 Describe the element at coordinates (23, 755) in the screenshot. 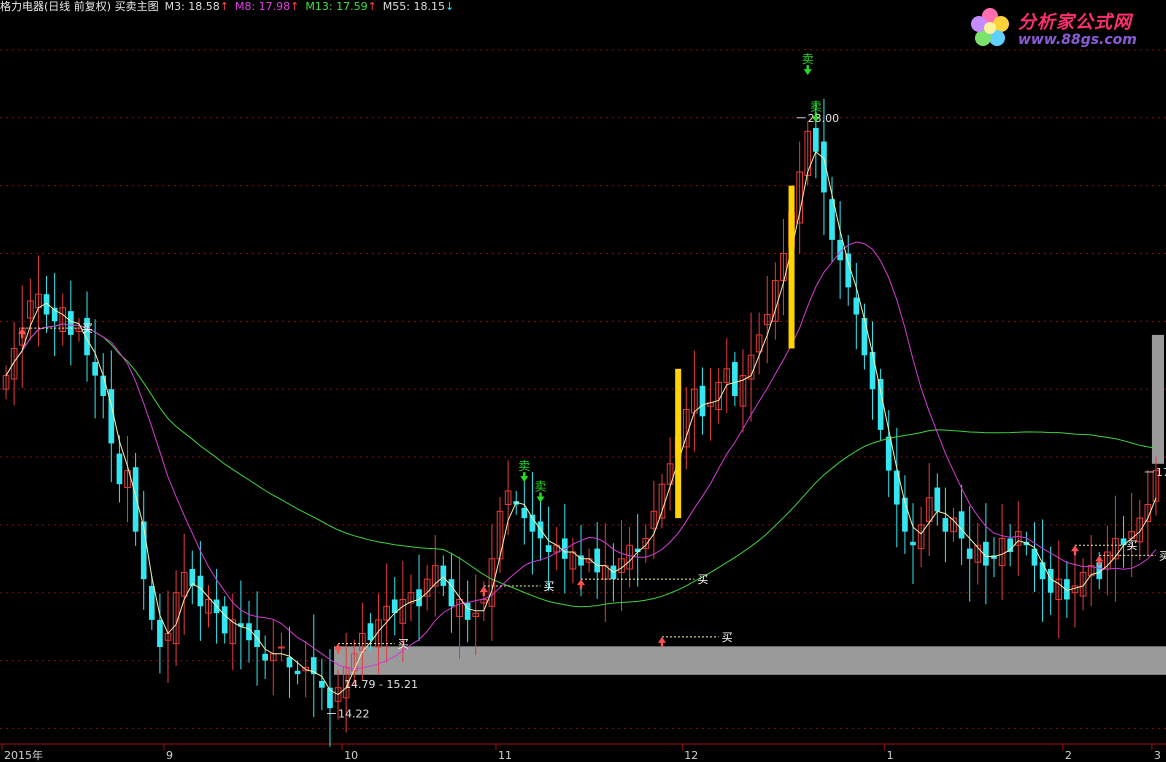

I see `x-tick-label: 2015年` at that location.